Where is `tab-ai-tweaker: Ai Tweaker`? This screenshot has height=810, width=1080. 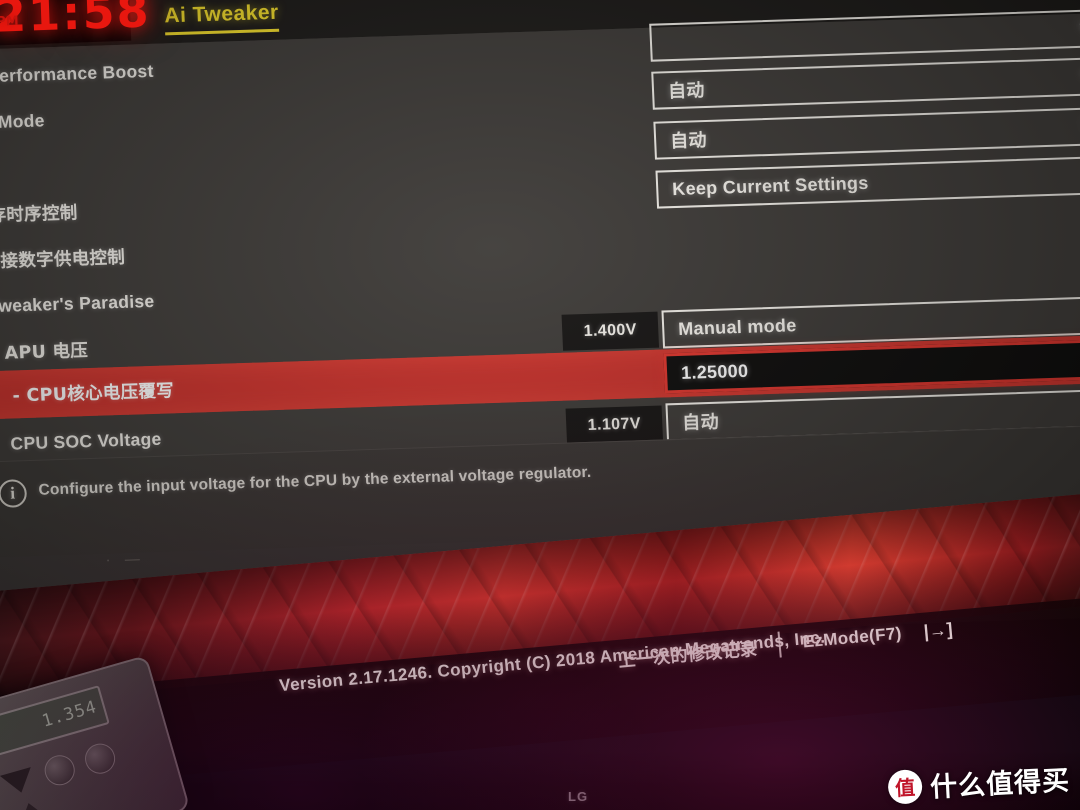
tab-ai-tweaker: Ai Tweaker is located at coordinates (221, 18).